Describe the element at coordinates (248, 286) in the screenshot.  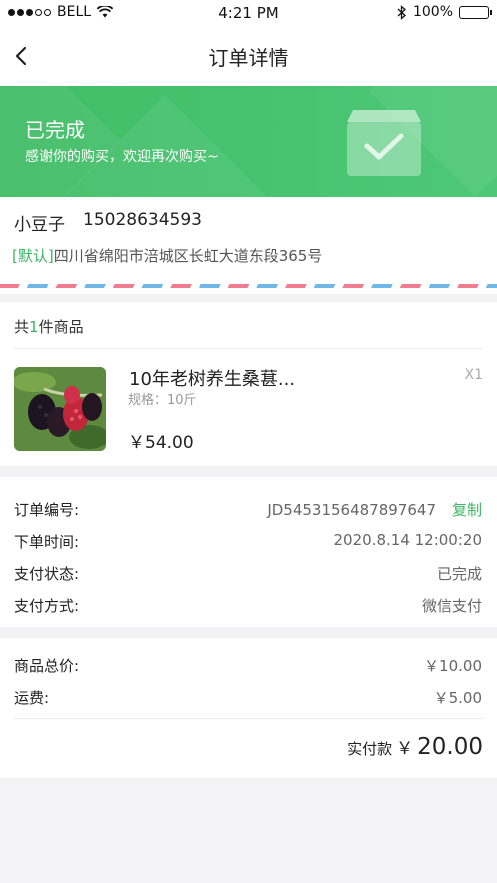
I see `mail-stripe-divider` at that location.